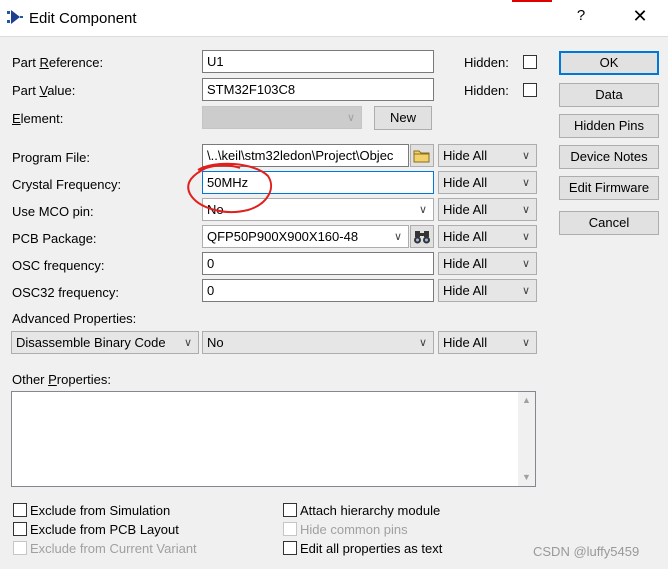 The height and width of the screenshot is (569, 668). I want to click on background-red-mark, so click(532, 1).